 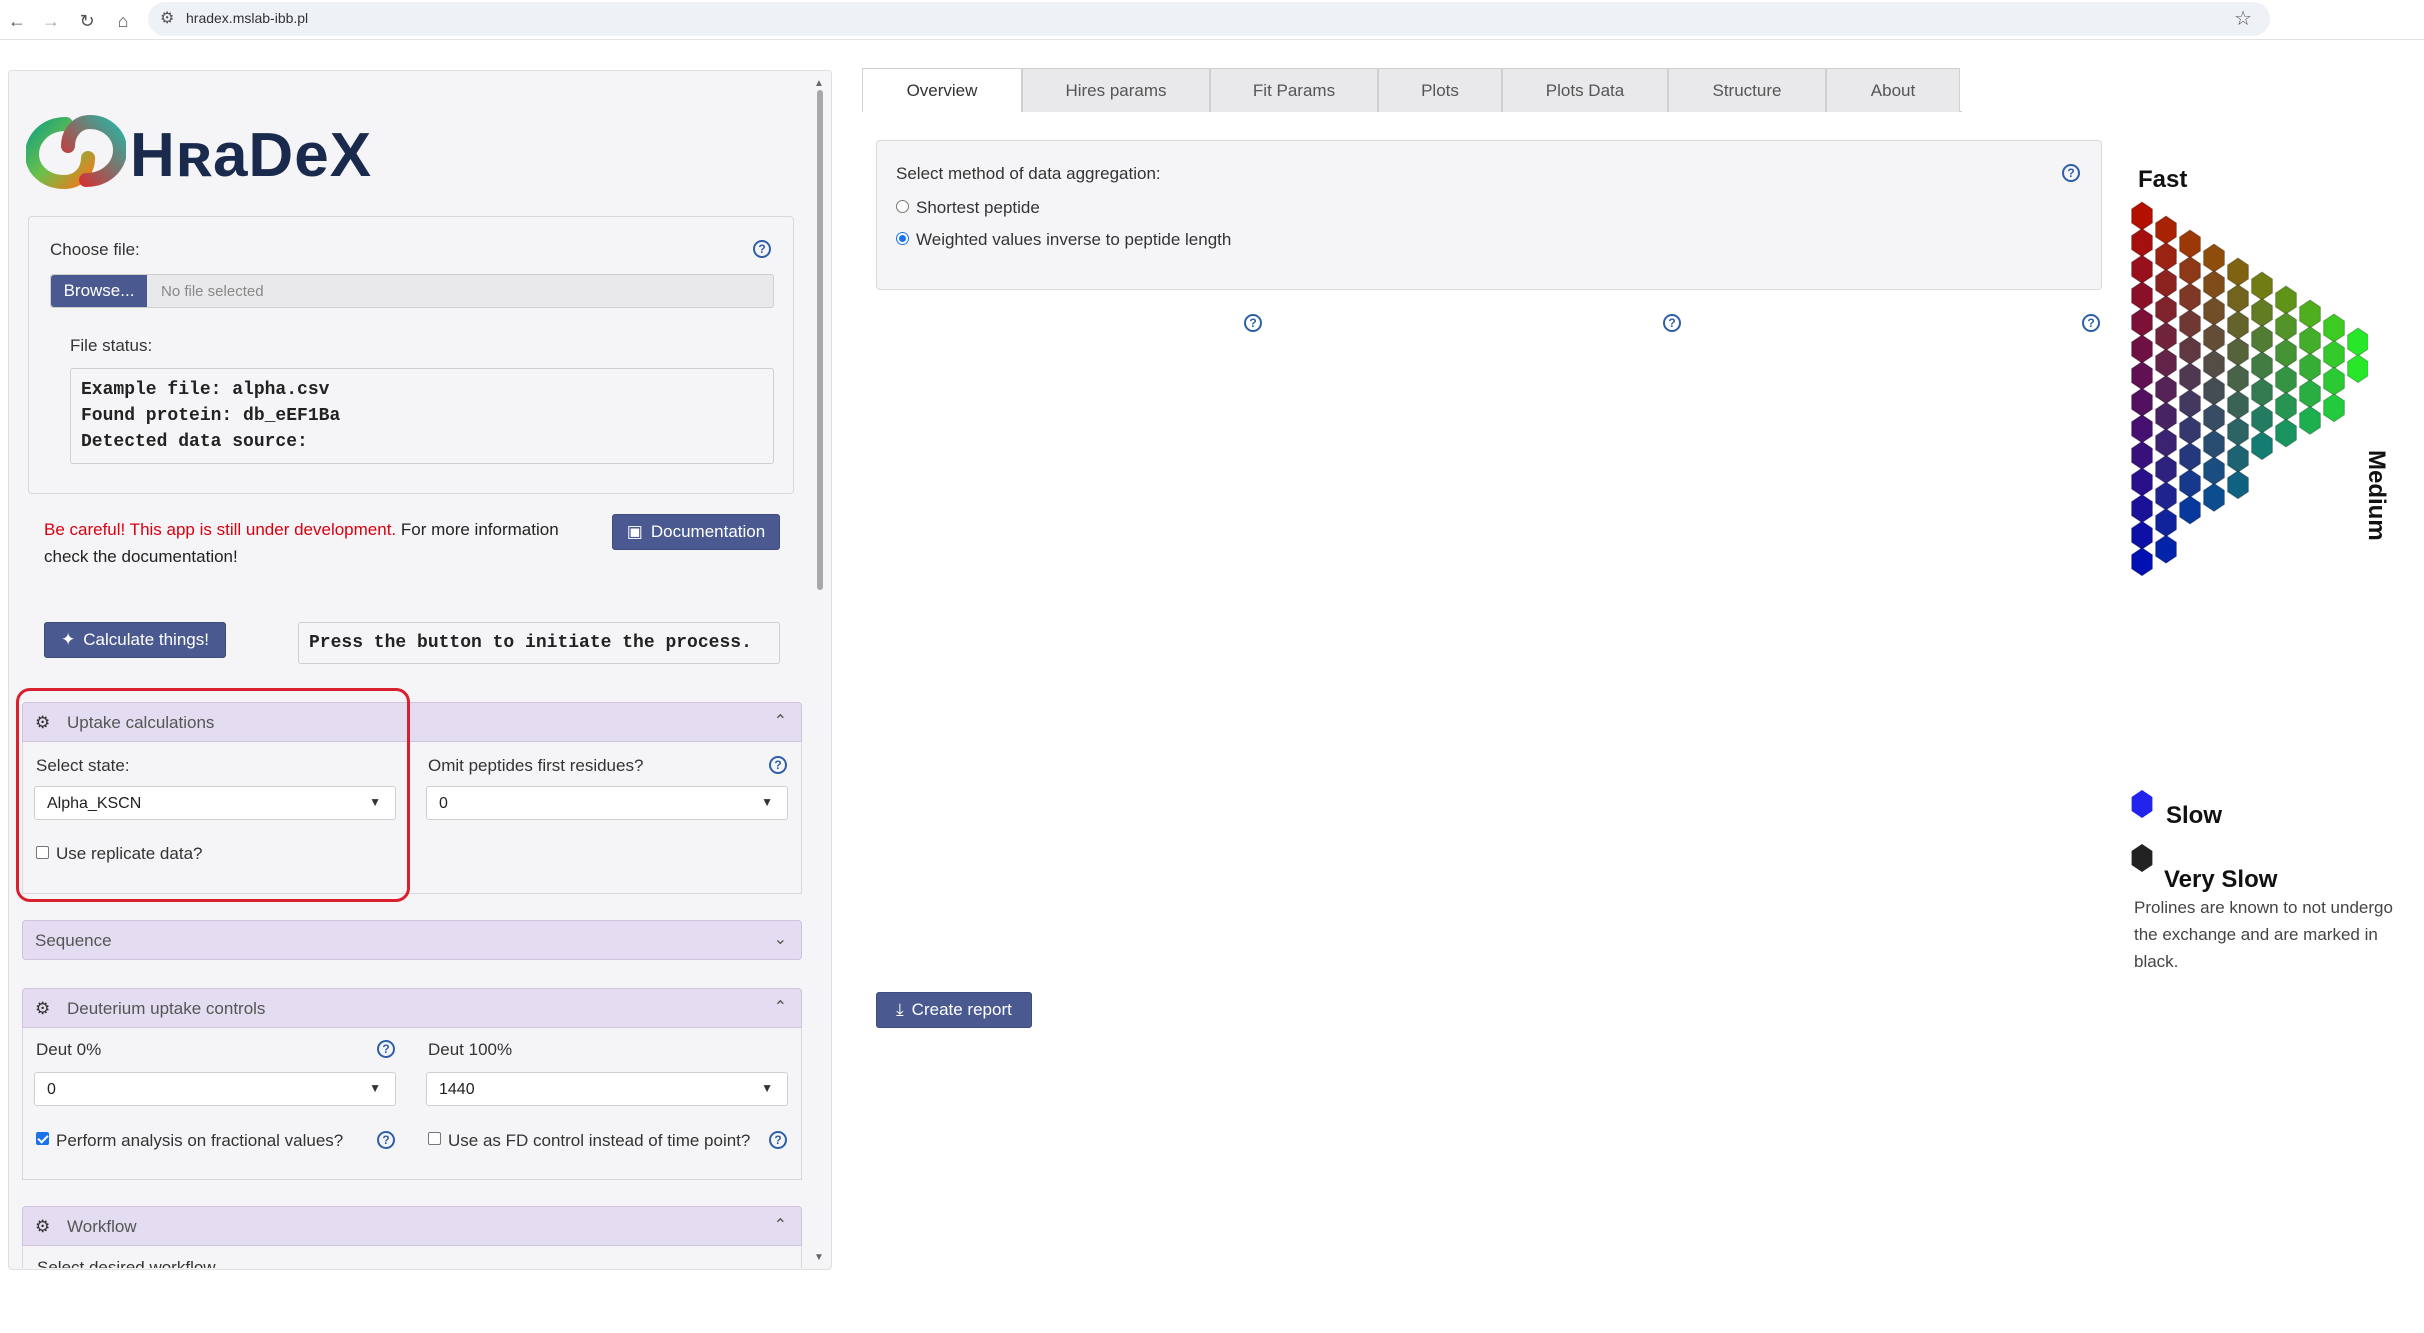 I want to click on choose-file-label: Choose file:, so click(x=95, y=249).